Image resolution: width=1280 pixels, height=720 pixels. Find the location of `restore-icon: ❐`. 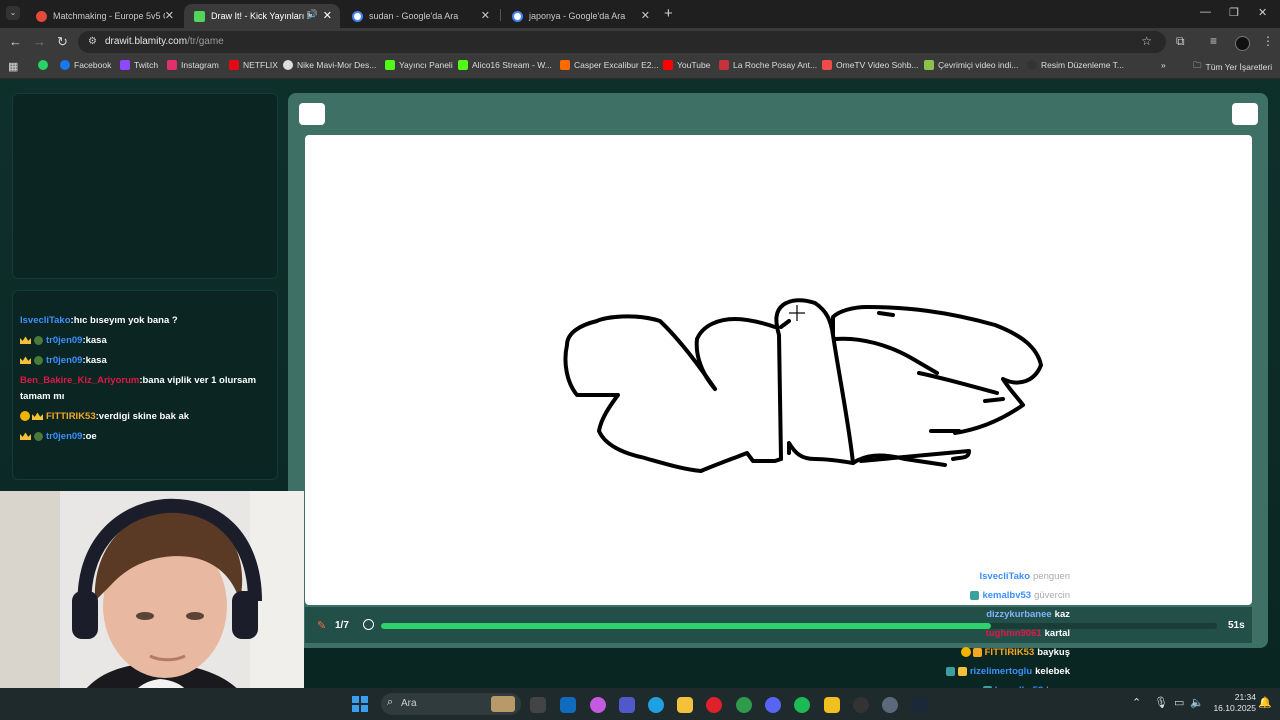

restore-icon: ❐ is located at coordinates (1234, 12).